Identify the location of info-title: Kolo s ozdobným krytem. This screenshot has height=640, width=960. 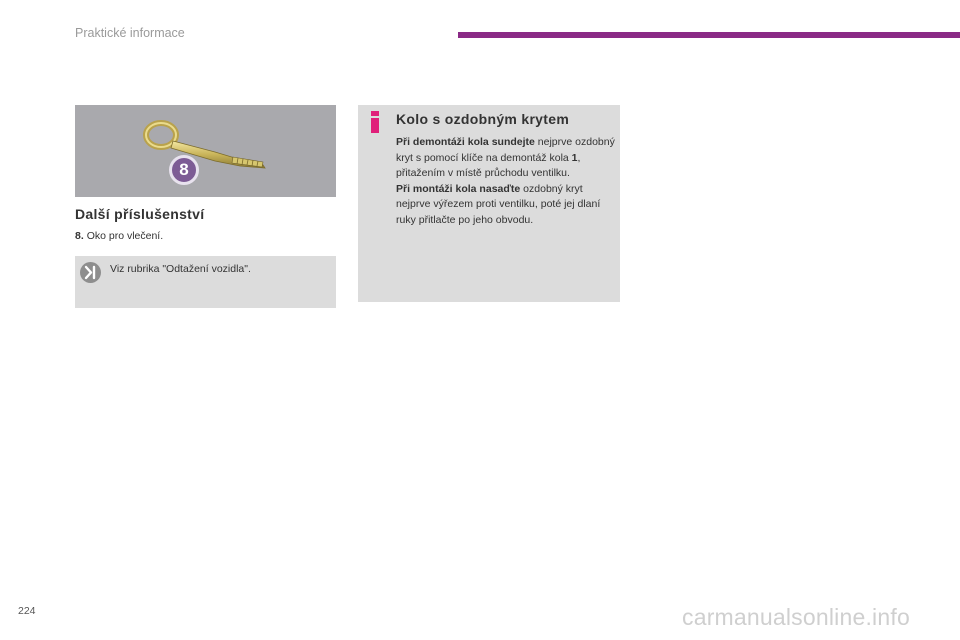
(483, 119).